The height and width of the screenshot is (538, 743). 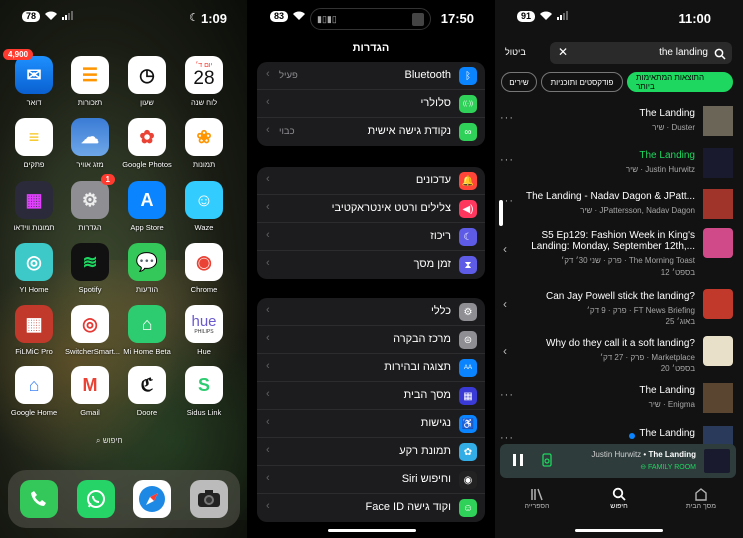 What do you see at coordinates (90, 137) in the screenshot?
I see `weather-icon: ☁` at bounding box center [90, 137].